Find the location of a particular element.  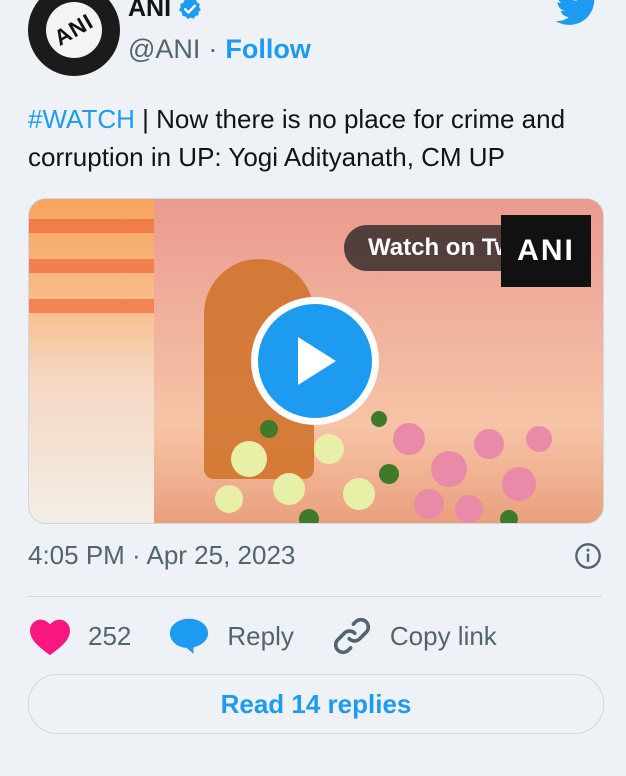

author-name-row: ANI is located at coordinates (165, 11).